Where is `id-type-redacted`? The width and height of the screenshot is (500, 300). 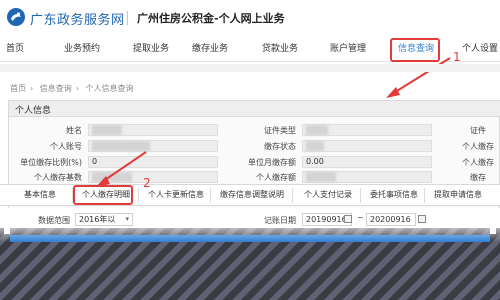 id-type-redacted is located at coordinates (317, 130).